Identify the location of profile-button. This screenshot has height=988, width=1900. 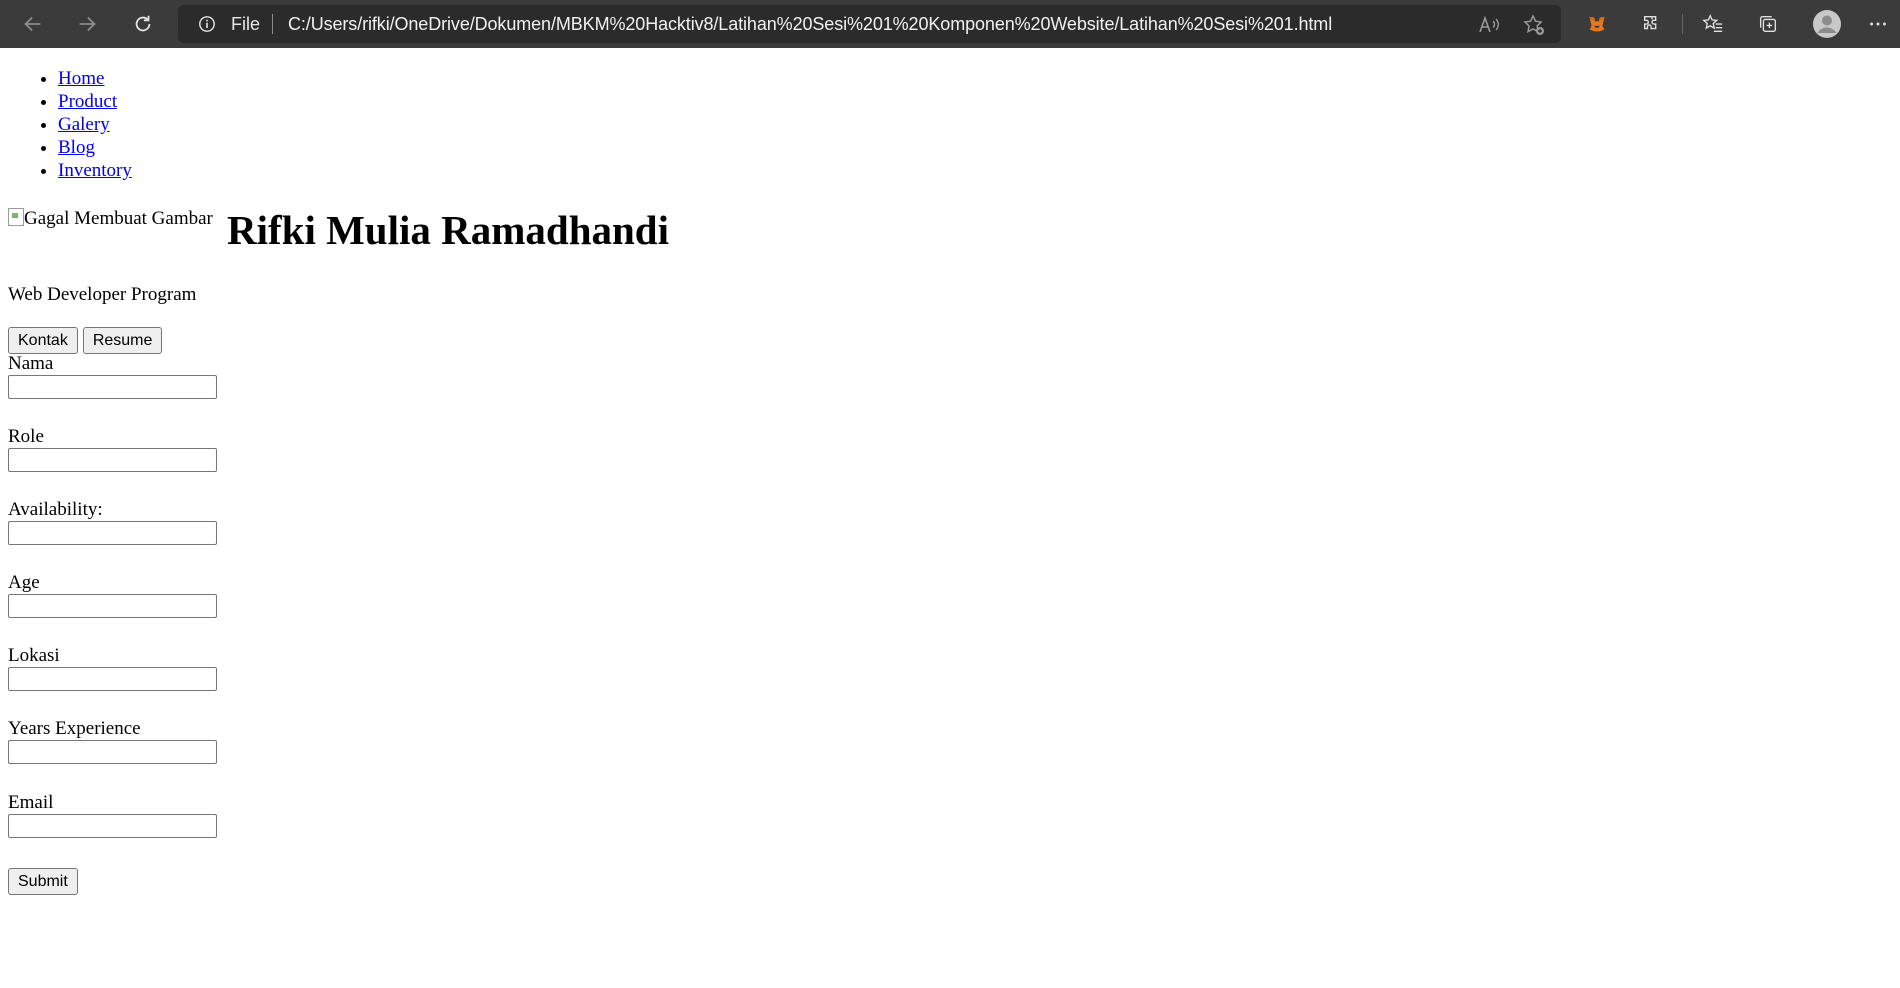
(1827, 24).